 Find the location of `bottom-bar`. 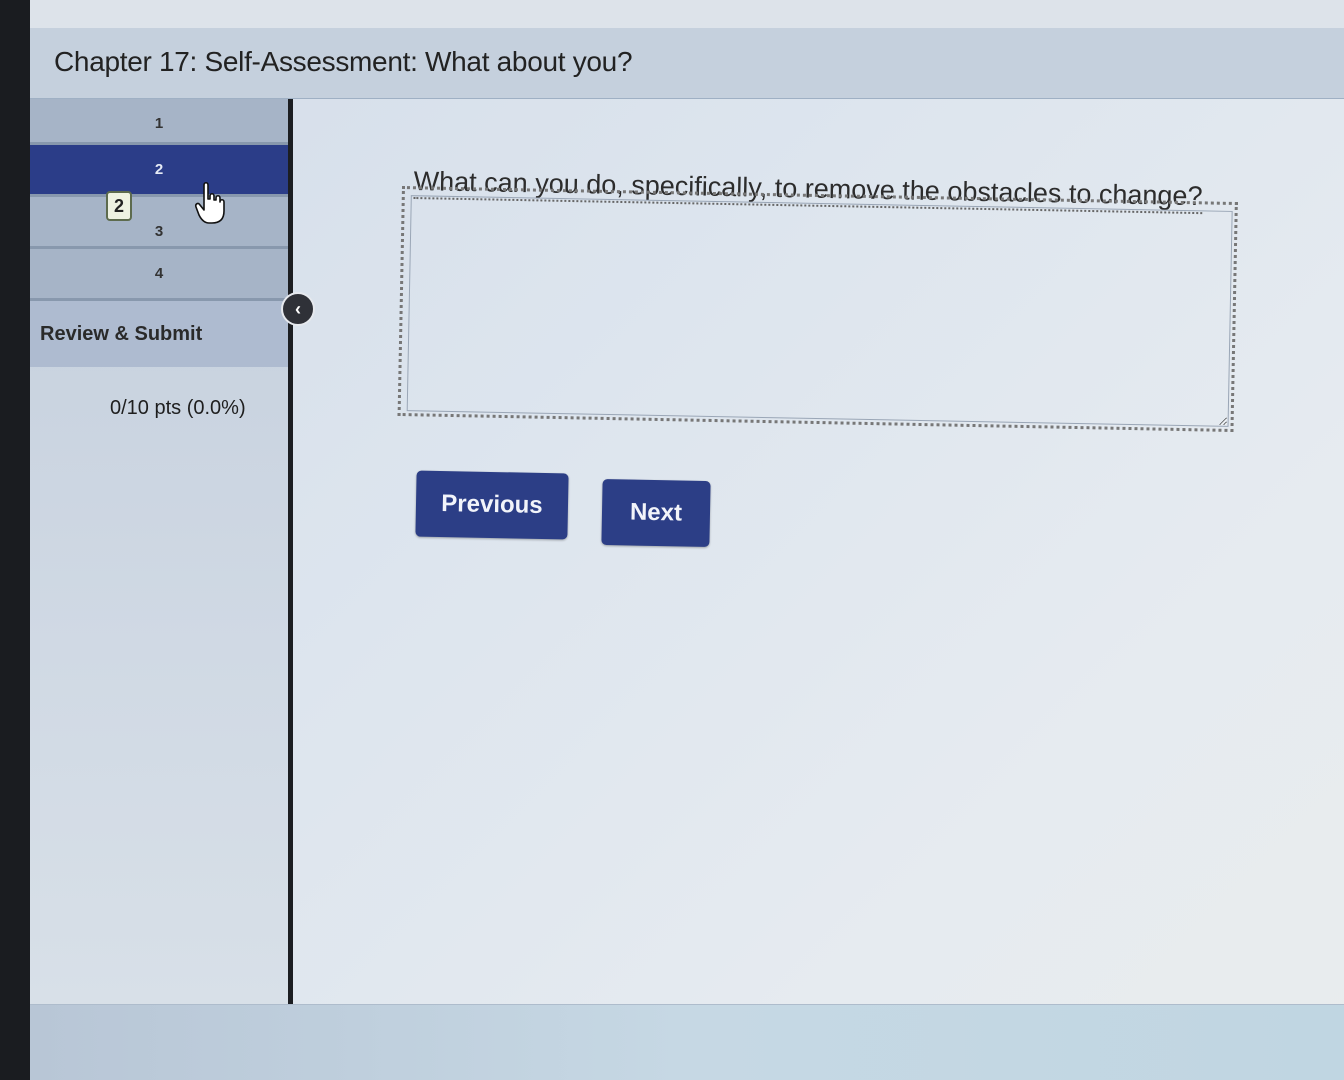

bottom-bar is located at coordinates (687, 1042).